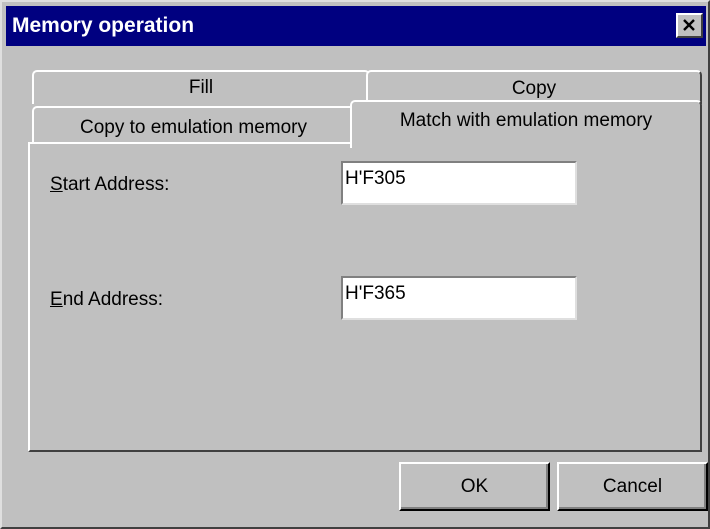 Image resolution: width=710 pixels, height=529 pixels. What do you see at coordinates (56, 299) in the screenshot?
I see `end-address-mnemonic: E` at bounding box center [56, 299].